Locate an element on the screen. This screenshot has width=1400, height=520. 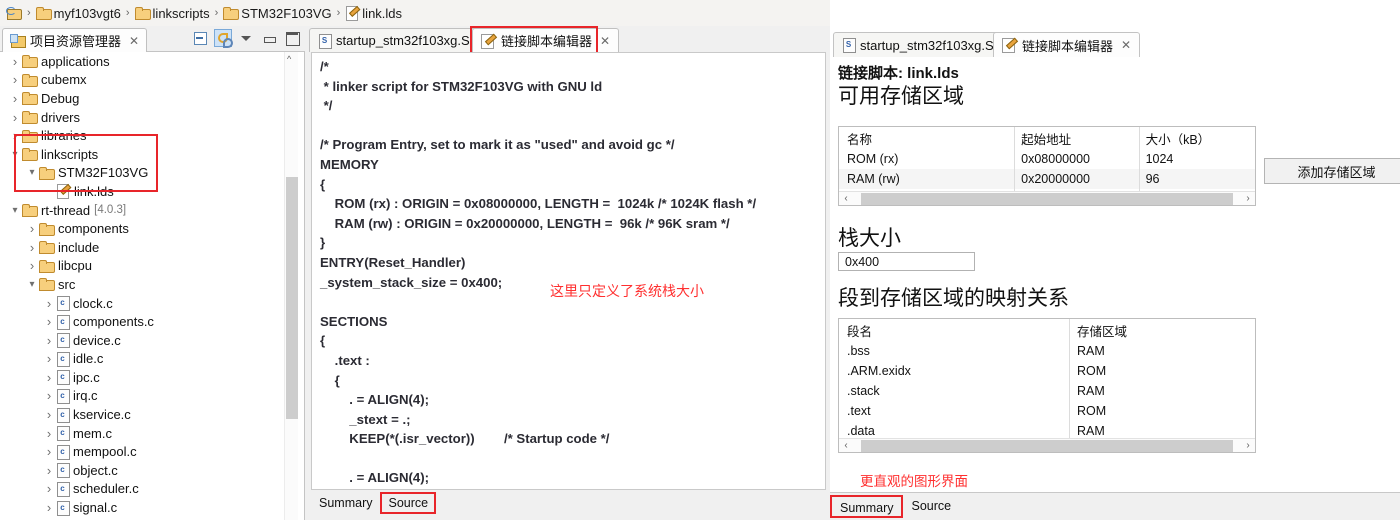
tree-item-link-lds: link.lds is located at coordinates (152, 191).